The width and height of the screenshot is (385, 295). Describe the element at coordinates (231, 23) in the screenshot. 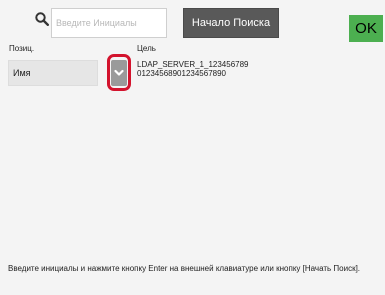

I see `start-search-button: Начало Поиска` at that location.